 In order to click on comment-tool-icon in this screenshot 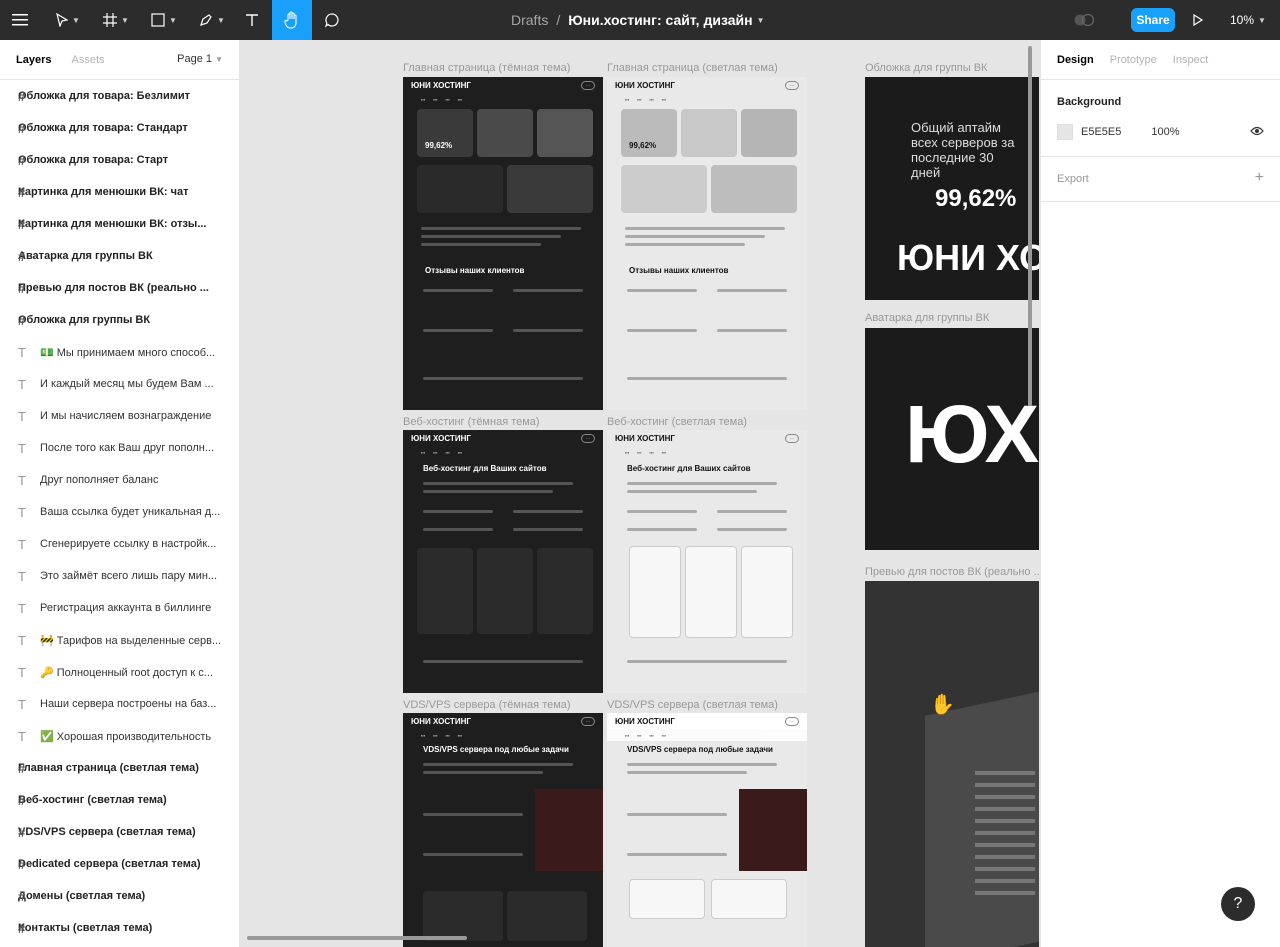, I will do `click(332, 20)`.